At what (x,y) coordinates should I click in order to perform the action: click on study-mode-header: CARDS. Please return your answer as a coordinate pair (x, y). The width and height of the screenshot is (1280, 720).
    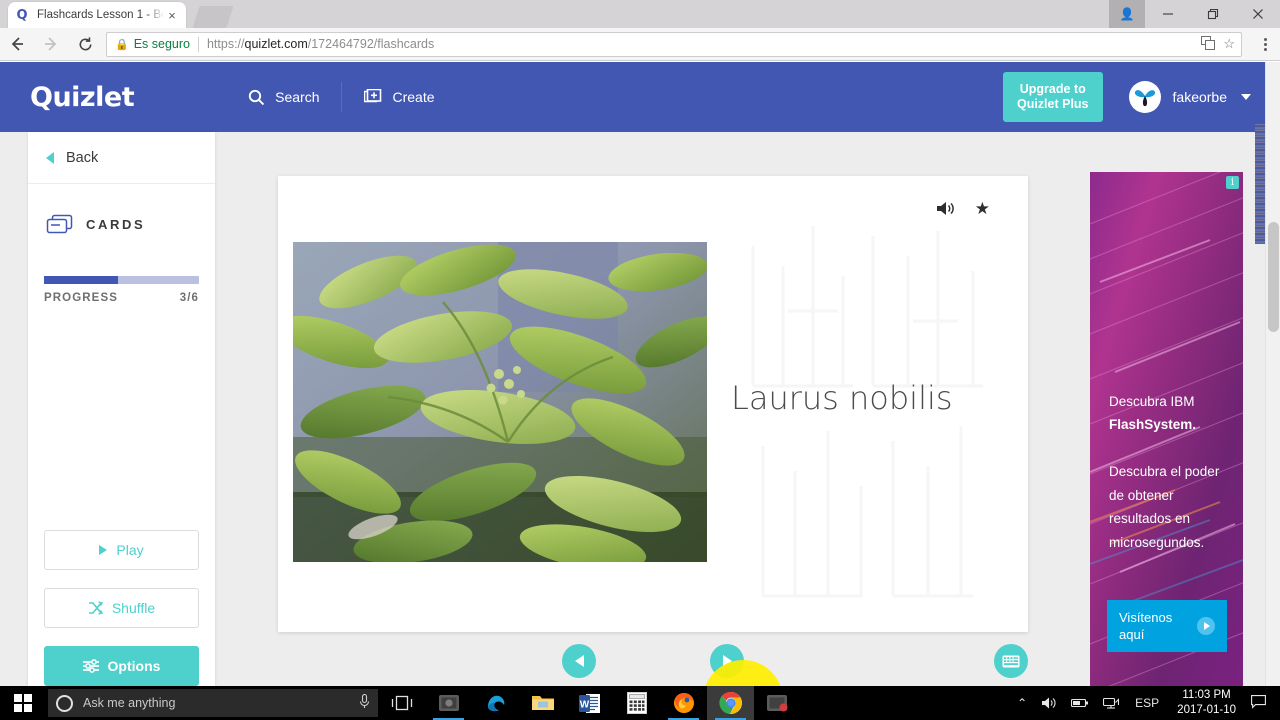
    Looking at the image, I should click on (121, 209).